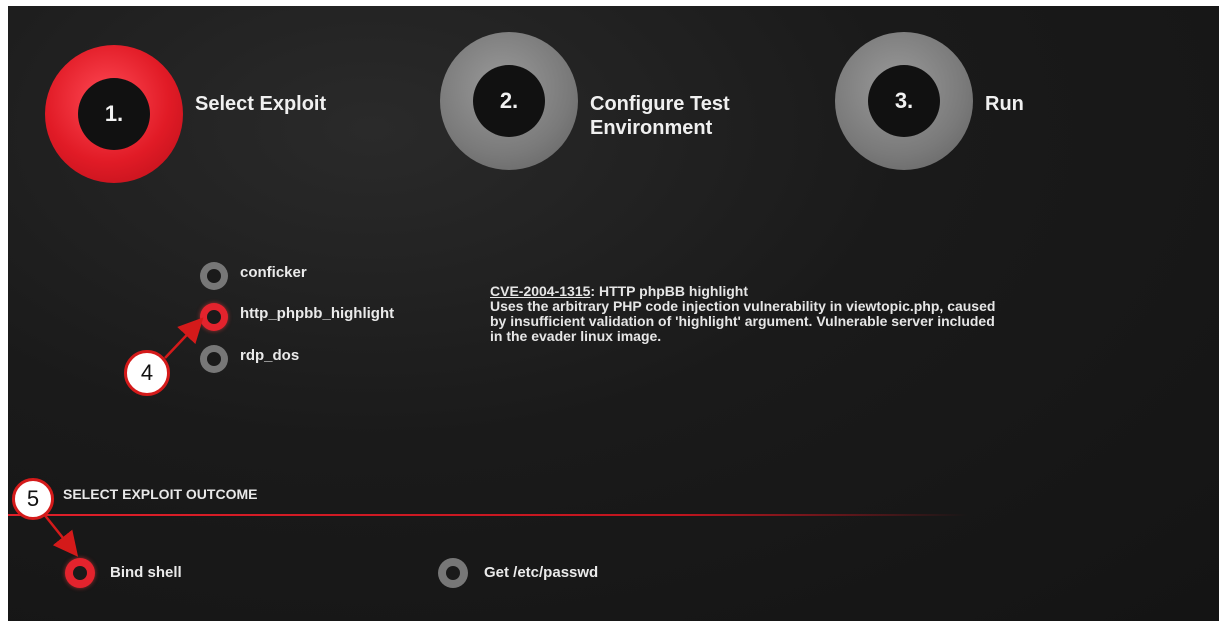  What do you see at coordinates (123, 437) in the screenshot?
I see `annotation-arrows` at bounding box center [123, 437].